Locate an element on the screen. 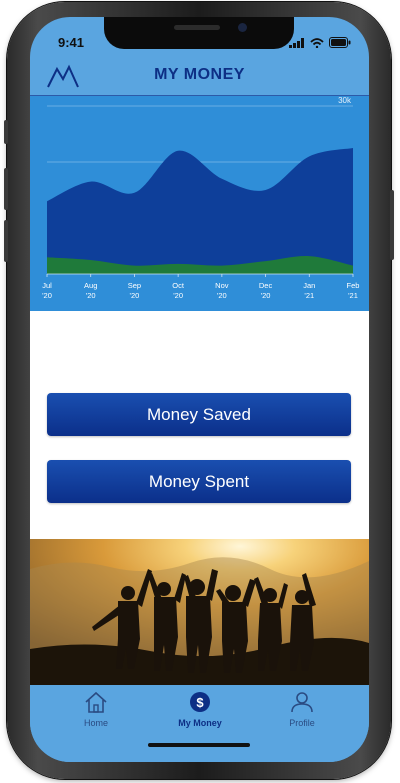 This screenshot has width=400, height=783. home-indicator is located at coordinates (199, 745).